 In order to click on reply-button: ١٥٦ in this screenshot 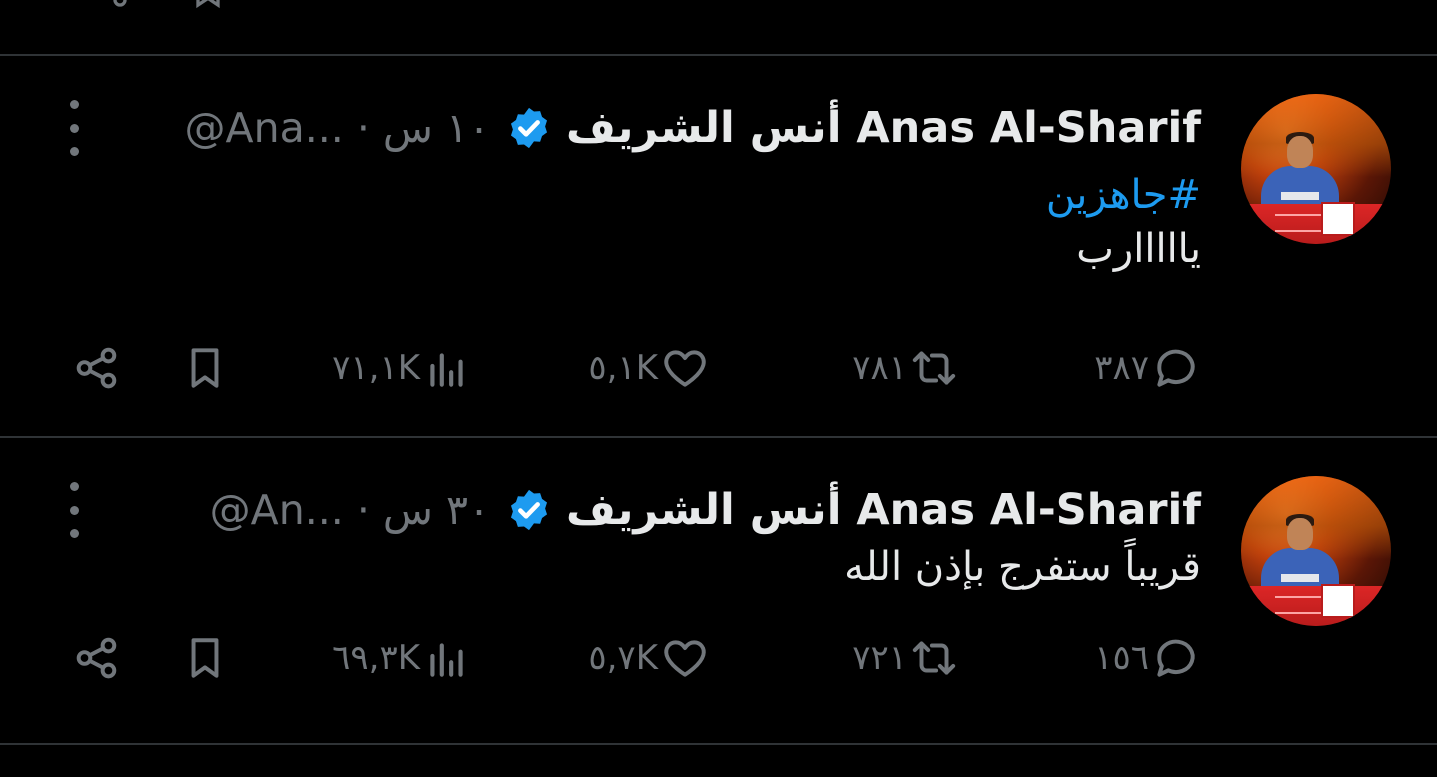, I will do `click(1147, 658)`.